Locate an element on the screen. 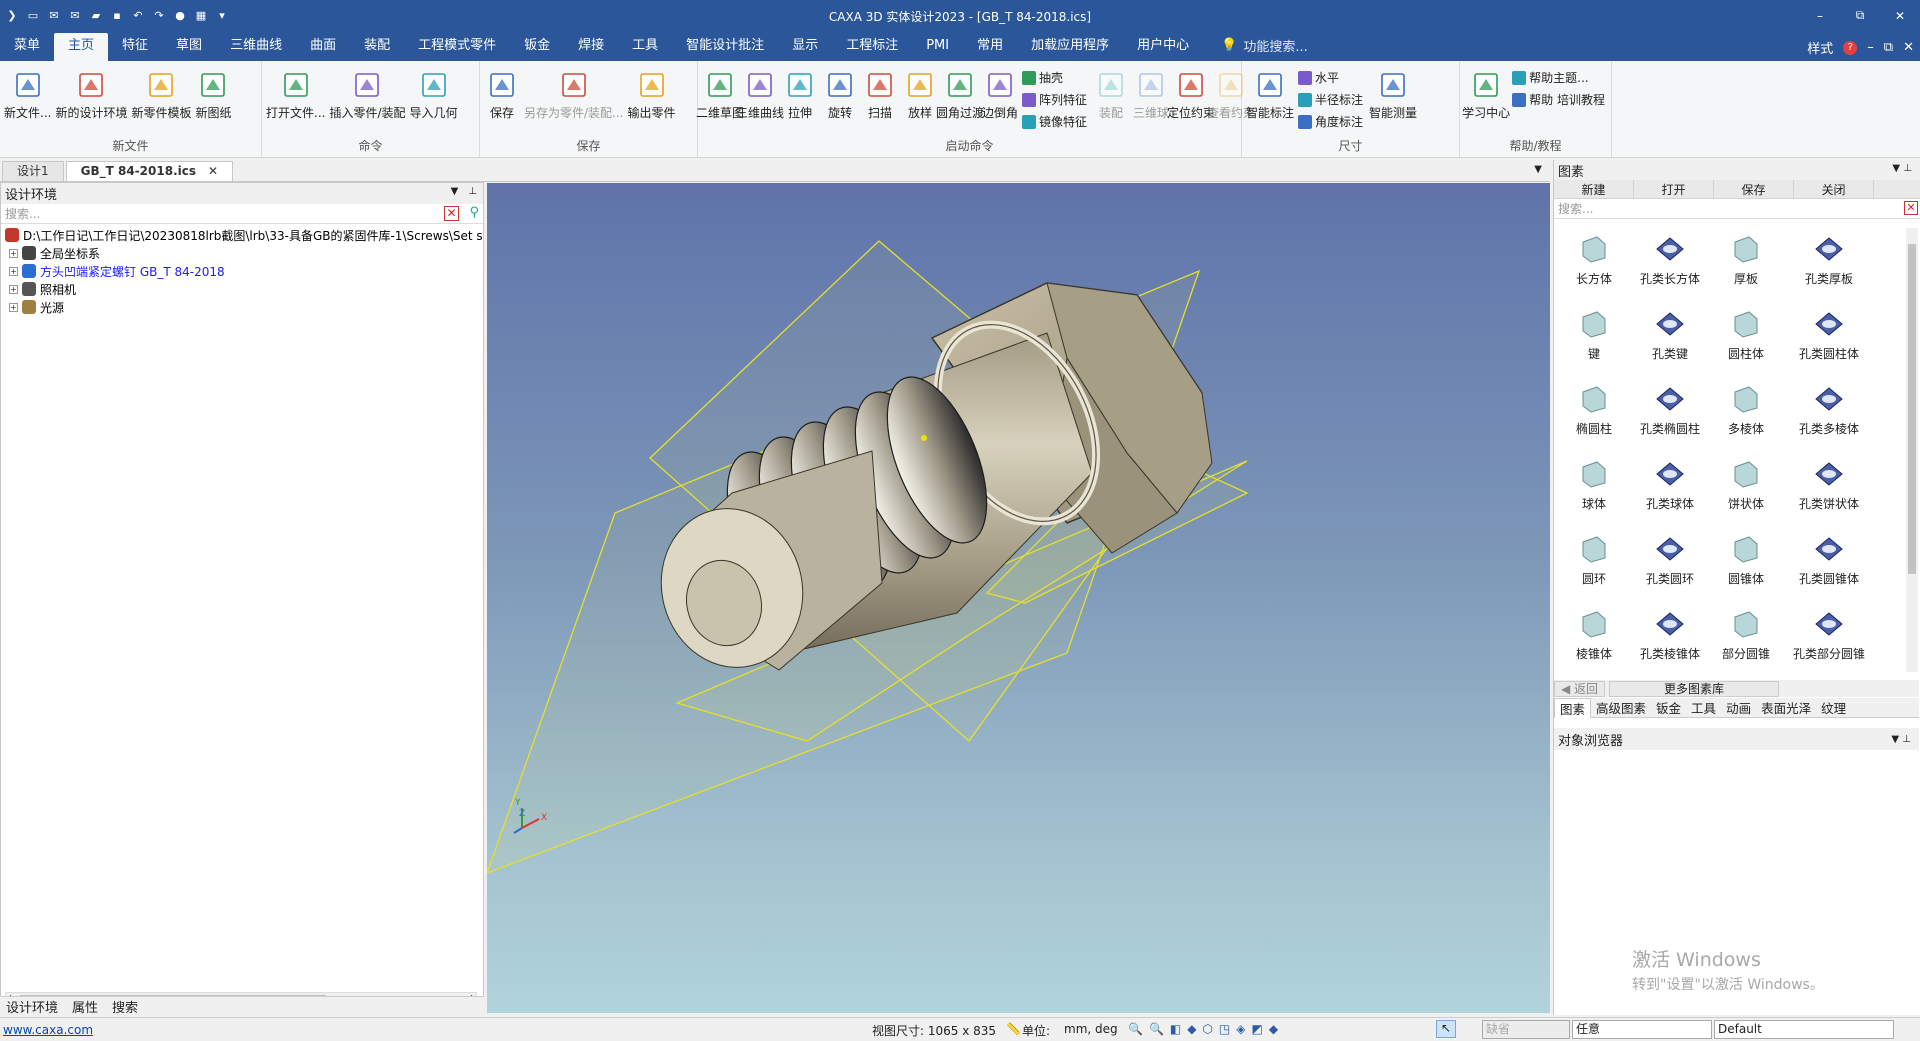 This screenshot has height=1041, width=1920. ribbon-small-button-4-1: 半径标注 is located at coordinates (1330, 99).